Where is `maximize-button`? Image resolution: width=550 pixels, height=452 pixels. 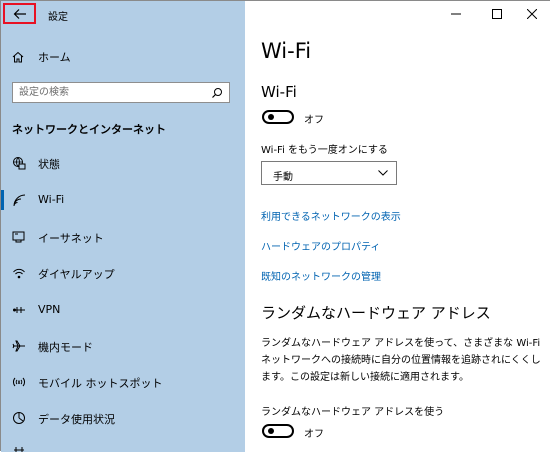 maximize-button is located at coordinates (497, 14).